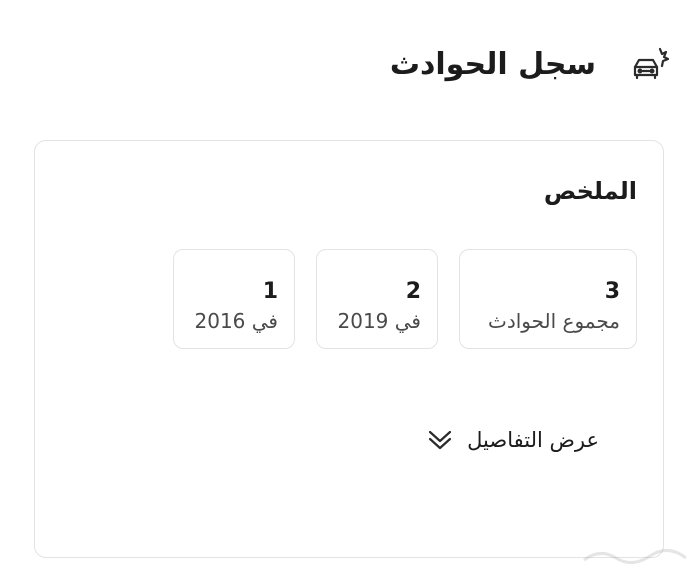 This screenshot has width=700, height=568. Describe the element at coordinates (236, 321) in the screenshot. I see `stat-label: في 2016` at that location.